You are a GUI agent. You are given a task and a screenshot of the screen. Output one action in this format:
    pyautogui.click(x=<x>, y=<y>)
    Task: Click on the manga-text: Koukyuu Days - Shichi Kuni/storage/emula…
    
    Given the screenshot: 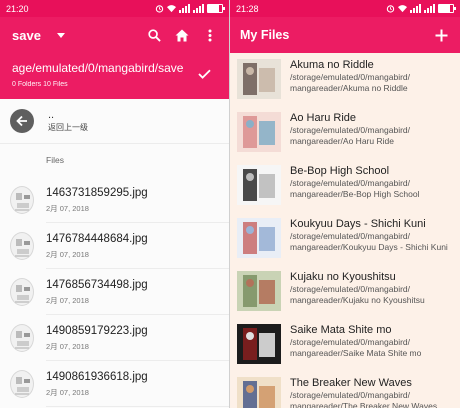 What is the action you would take?
    pyautogui.click(x=369, y=235)
    